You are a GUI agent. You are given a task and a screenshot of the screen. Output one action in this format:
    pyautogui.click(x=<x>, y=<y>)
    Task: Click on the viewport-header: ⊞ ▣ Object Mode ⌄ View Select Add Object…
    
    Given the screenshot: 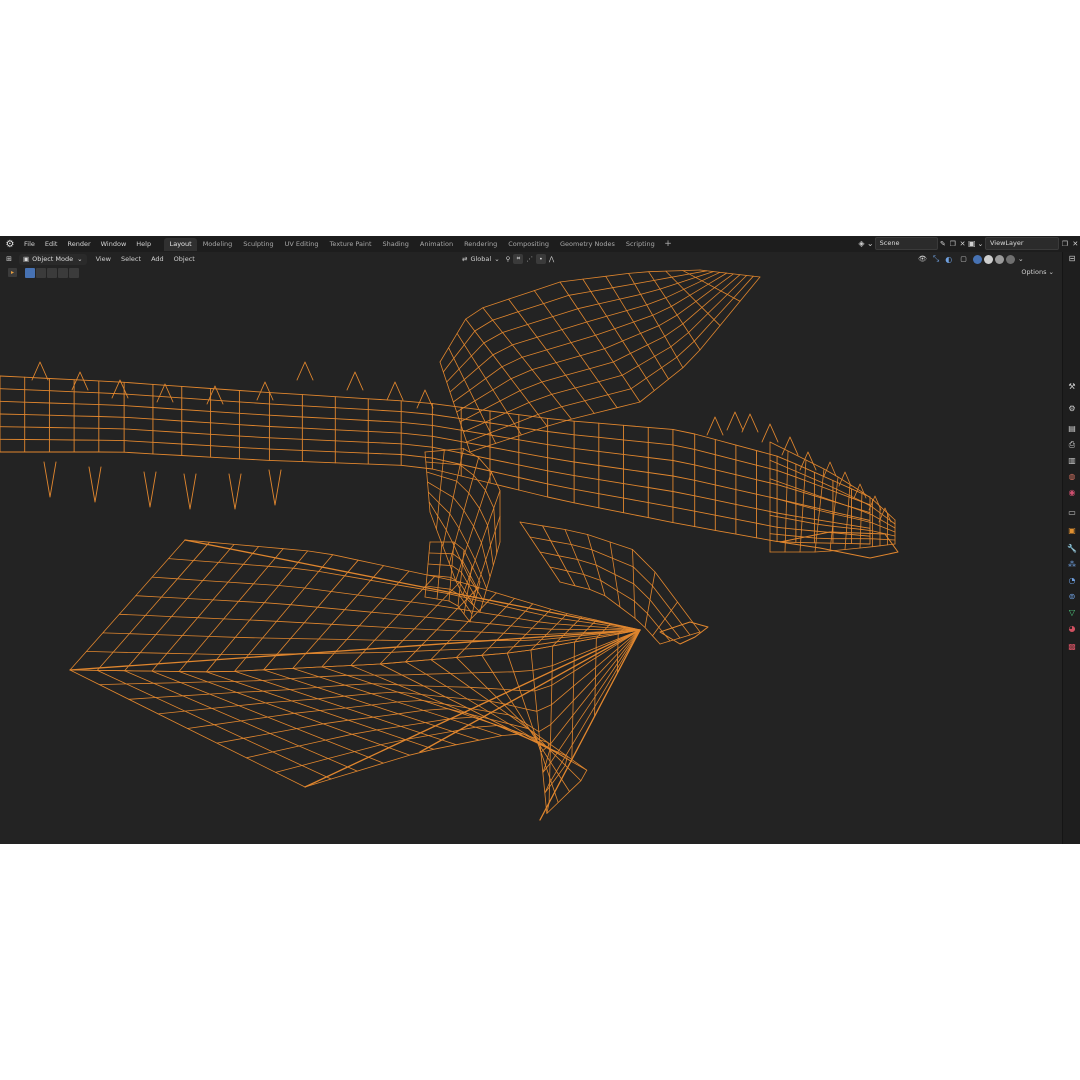 What is the action you would take?
    pyautogui.click(x=531, y=259)
    